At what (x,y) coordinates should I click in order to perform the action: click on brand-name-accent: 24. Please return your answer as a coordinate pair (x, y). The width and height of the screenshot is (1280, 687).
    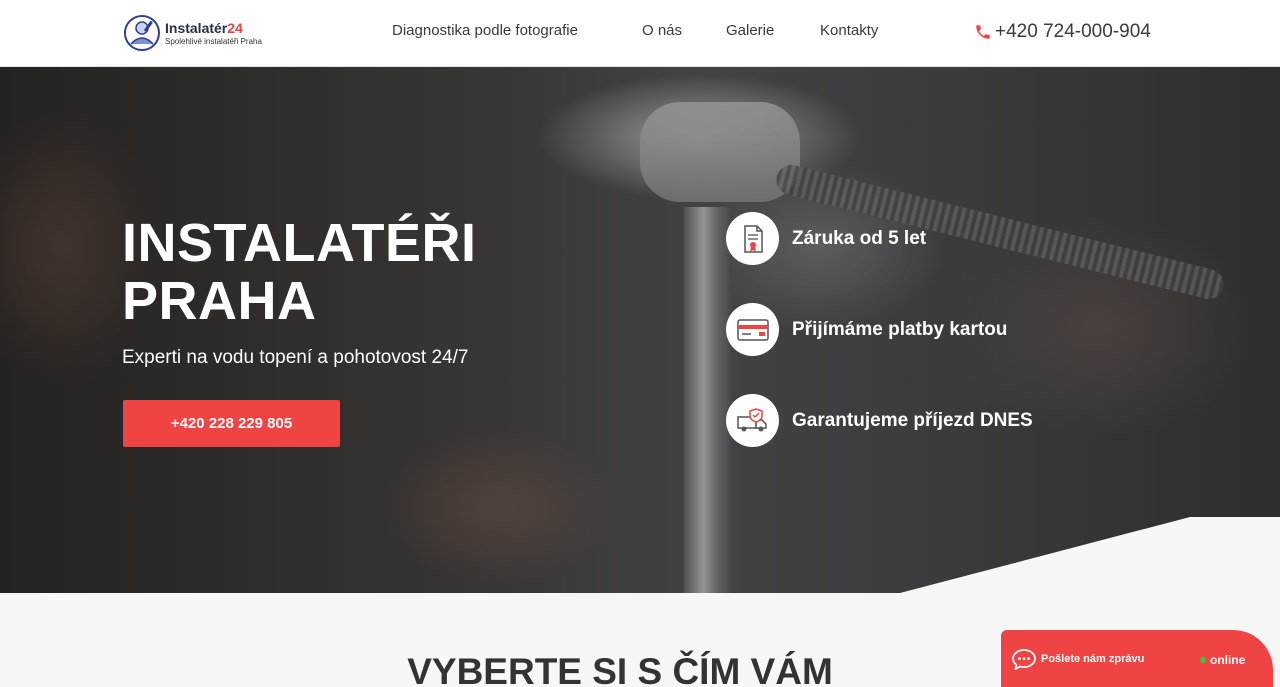
    Looking at the image, I should click on (235, 27).